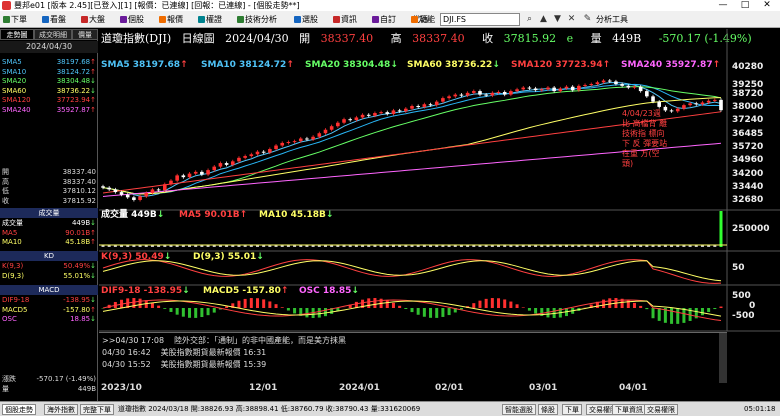 Image resolution: width=780 pixels, height=416 pixels. I want to click on symbol-input, so click(480, 19).